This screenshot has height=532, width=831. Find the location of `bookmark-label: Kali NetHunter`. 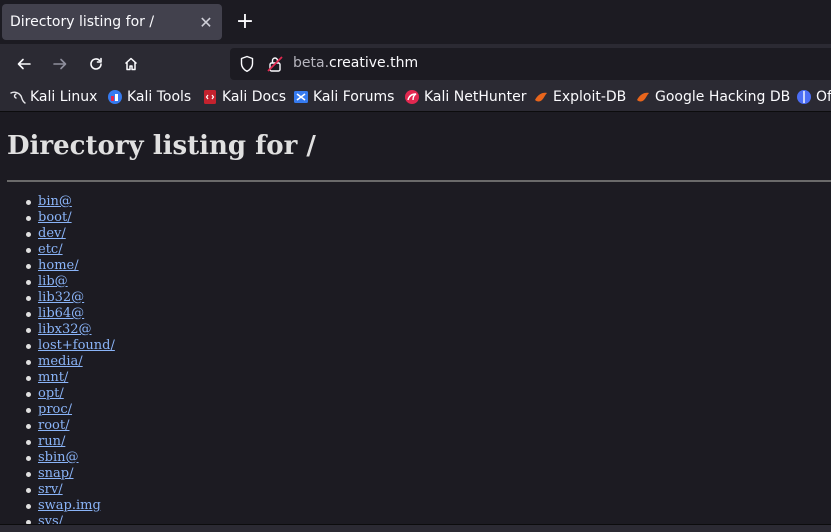

bookmark-label: Kali NetHunter is located at coordinates (475, 97).